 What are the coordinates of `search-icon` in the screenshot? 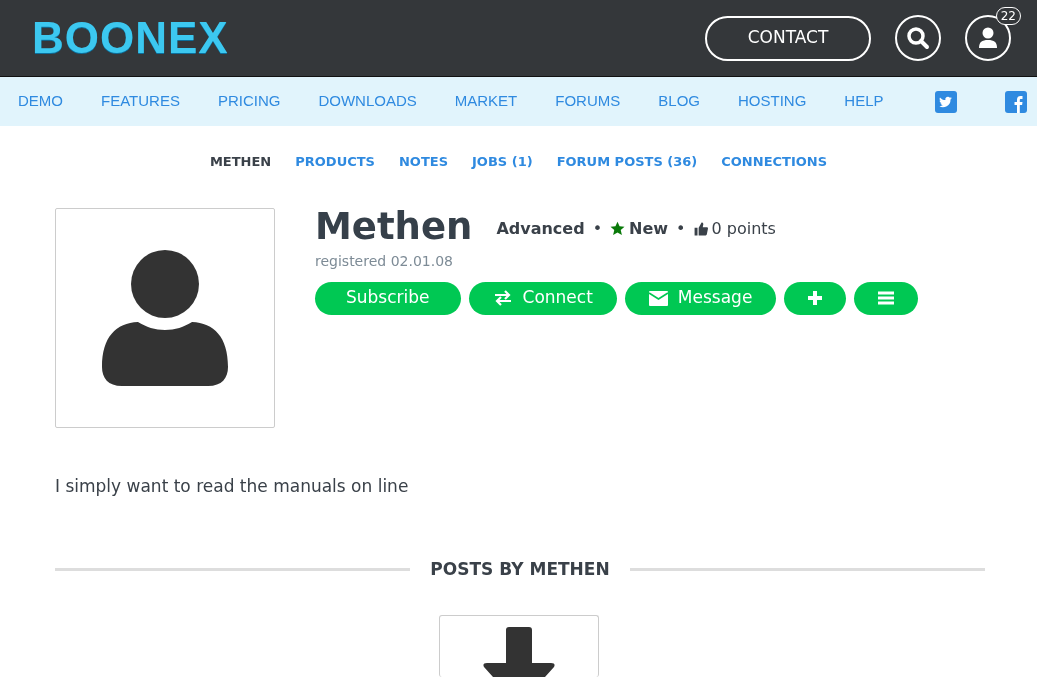 It's located at (918, 38).